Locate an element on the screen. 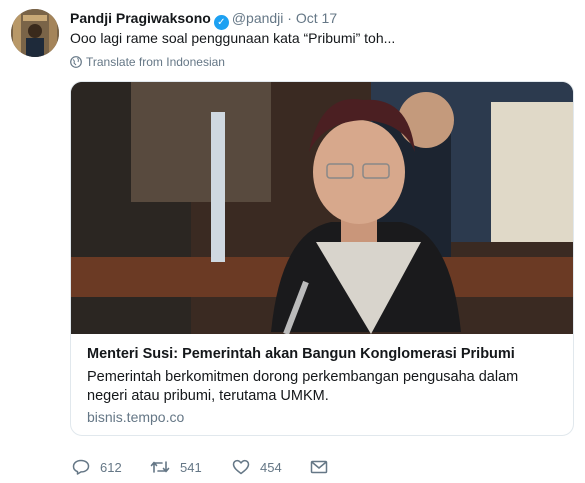 The height and width of the screenshot is (483, 585). translate-label: Translate from Indonesian is located at coordinates (155, 62).